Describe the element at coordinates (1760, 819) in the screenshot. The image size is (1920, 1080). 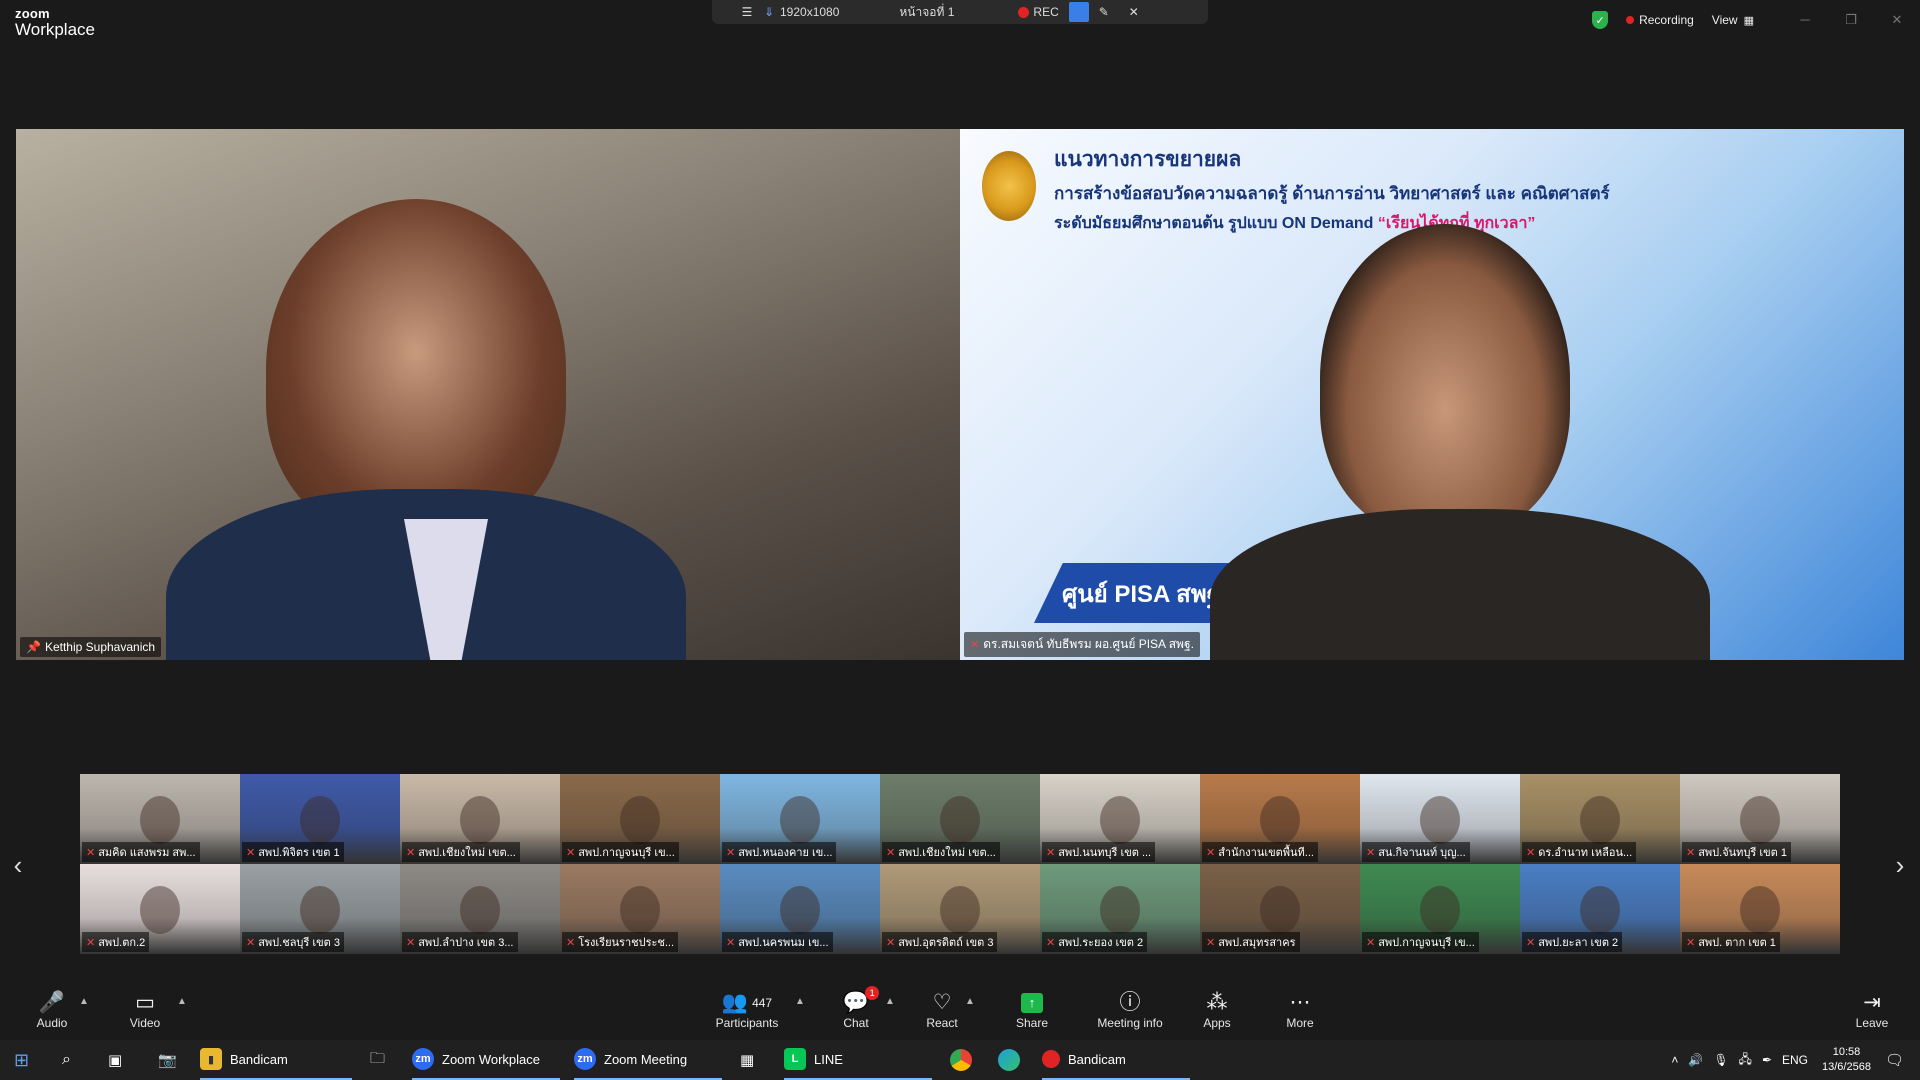
I see `gallery-tile: ✕ สพป.จันทบุรี เขต 1` at that location.